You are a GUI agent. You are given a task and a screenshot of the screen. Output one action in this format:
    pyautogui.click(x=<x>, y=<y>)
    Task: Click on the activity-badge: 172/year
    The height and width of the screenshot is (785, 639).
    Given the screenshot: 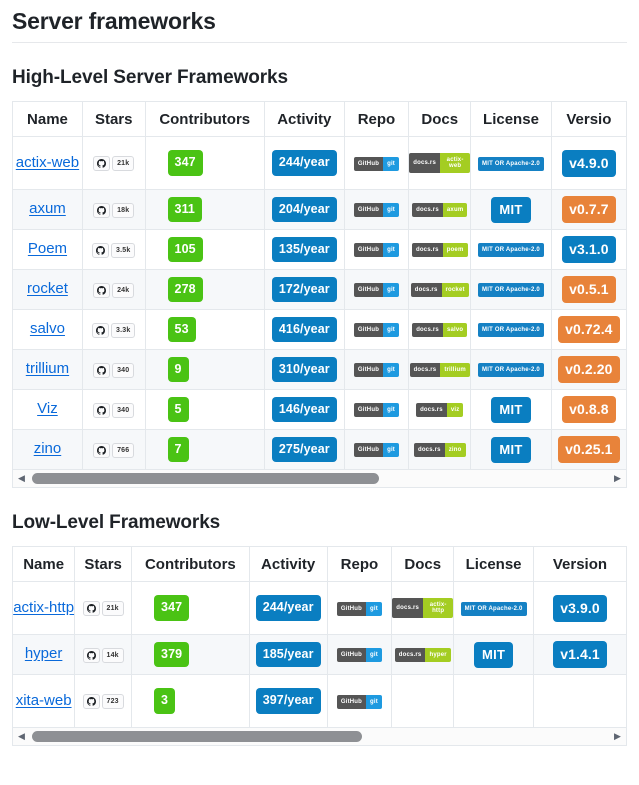 What is the action you would take?
    pyautogui.click(x=304, y=289)
    